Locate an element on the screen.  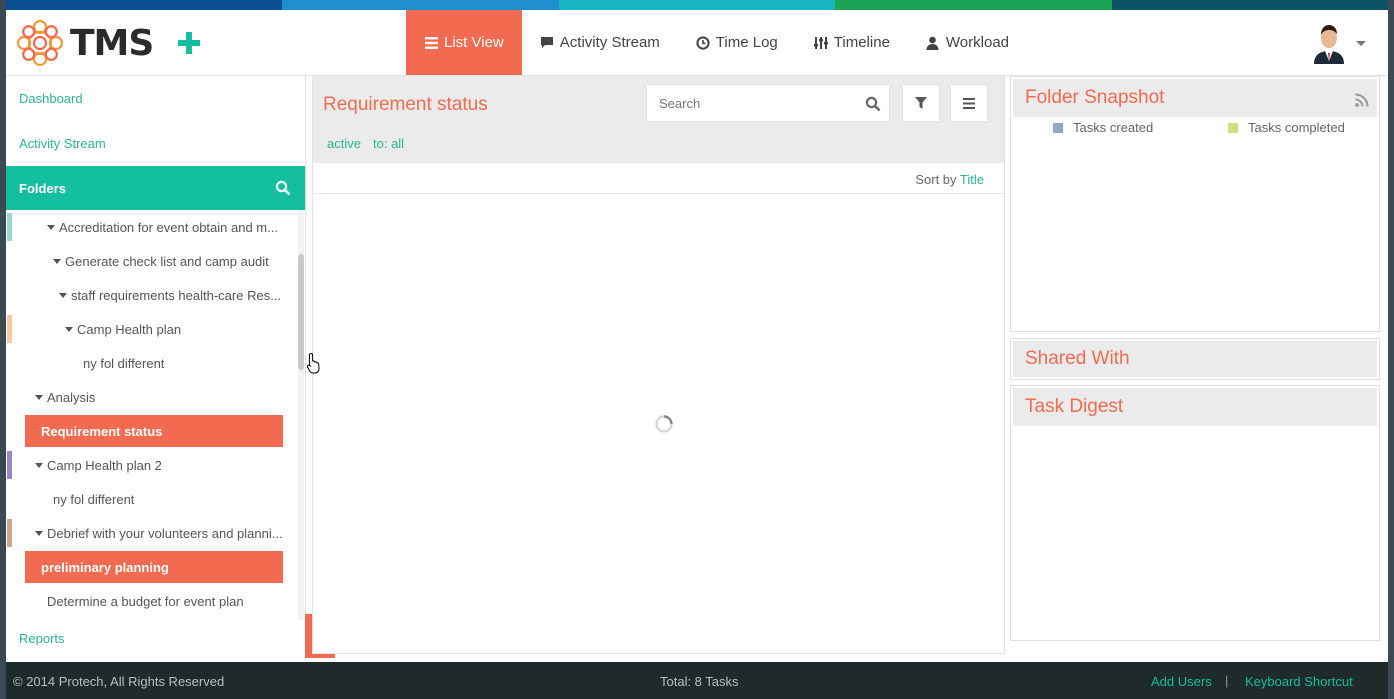
search-field is located at coordinates (768, 103).